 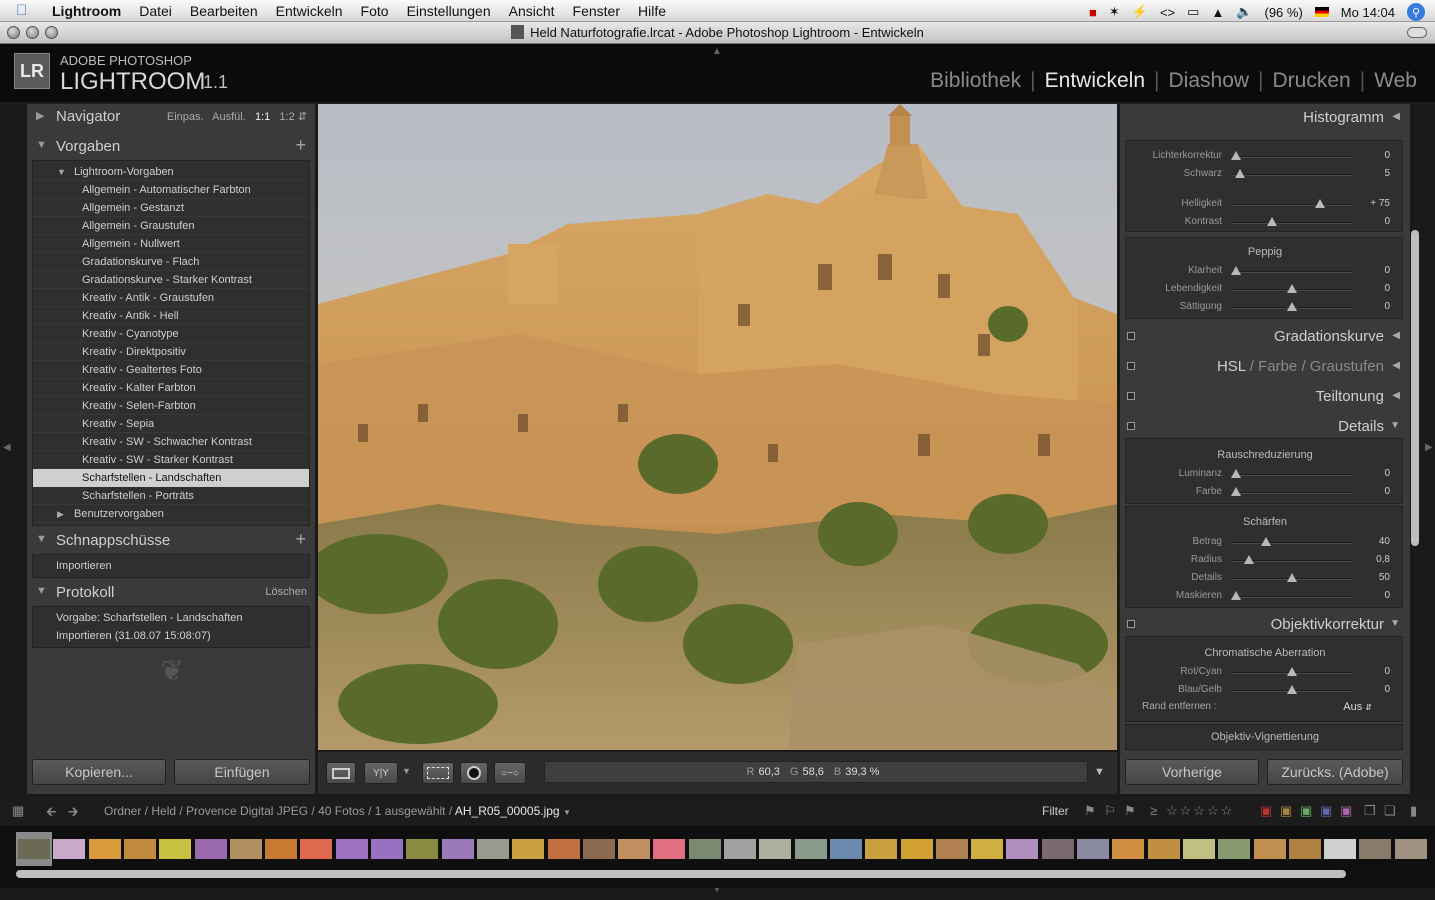 What do you see at coordinates (171, 190) in the screenshot?
I see `preset-item: Allgemein - Automatischer Farbton` at bounding box center [171, 190].